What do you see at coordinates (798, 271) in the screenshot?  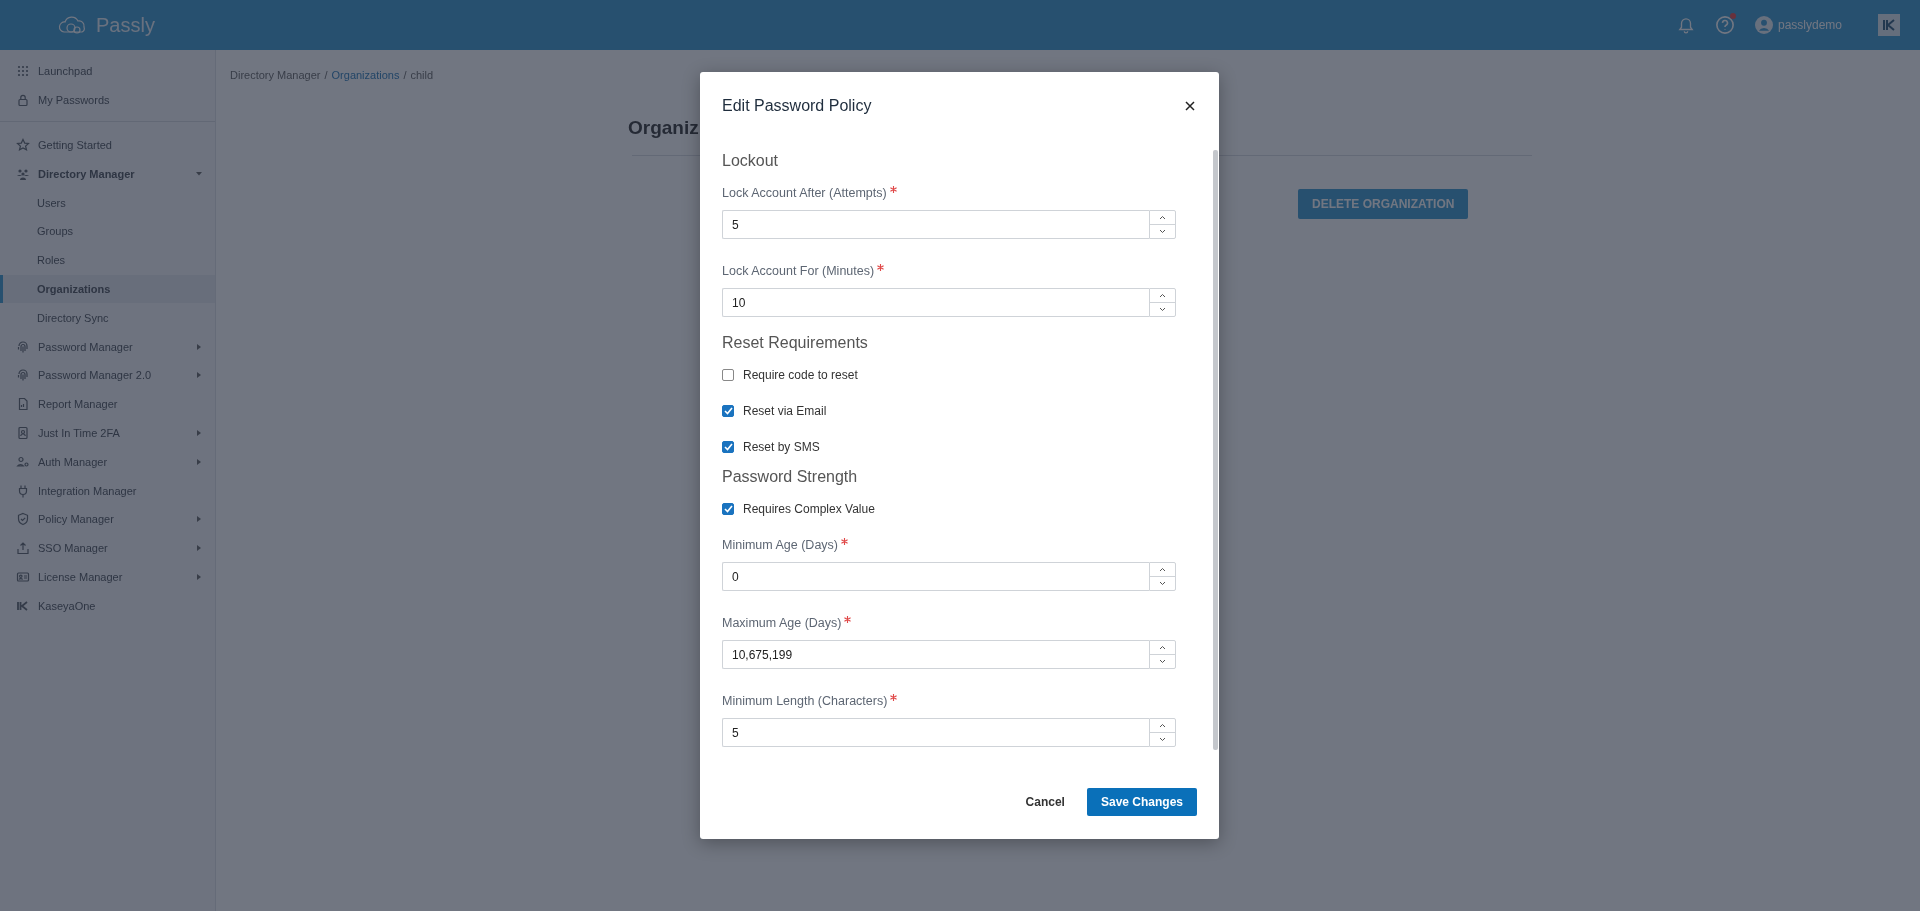 I see `field-label: Lock Account For (Minutes)` at bounding box center [798, 271].